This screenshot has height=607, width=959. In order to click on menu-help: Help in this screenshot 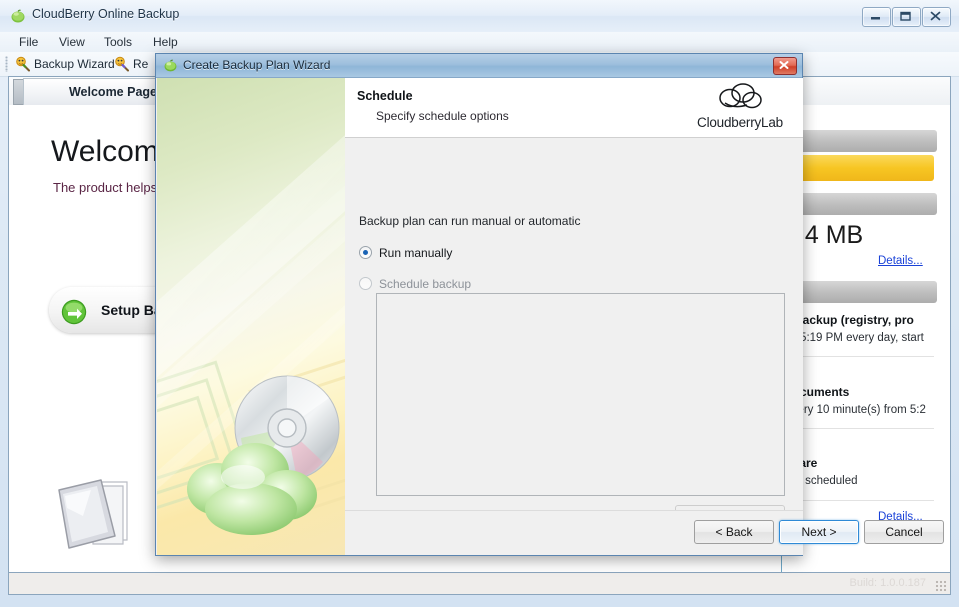, I will do `click(165, 42)`.